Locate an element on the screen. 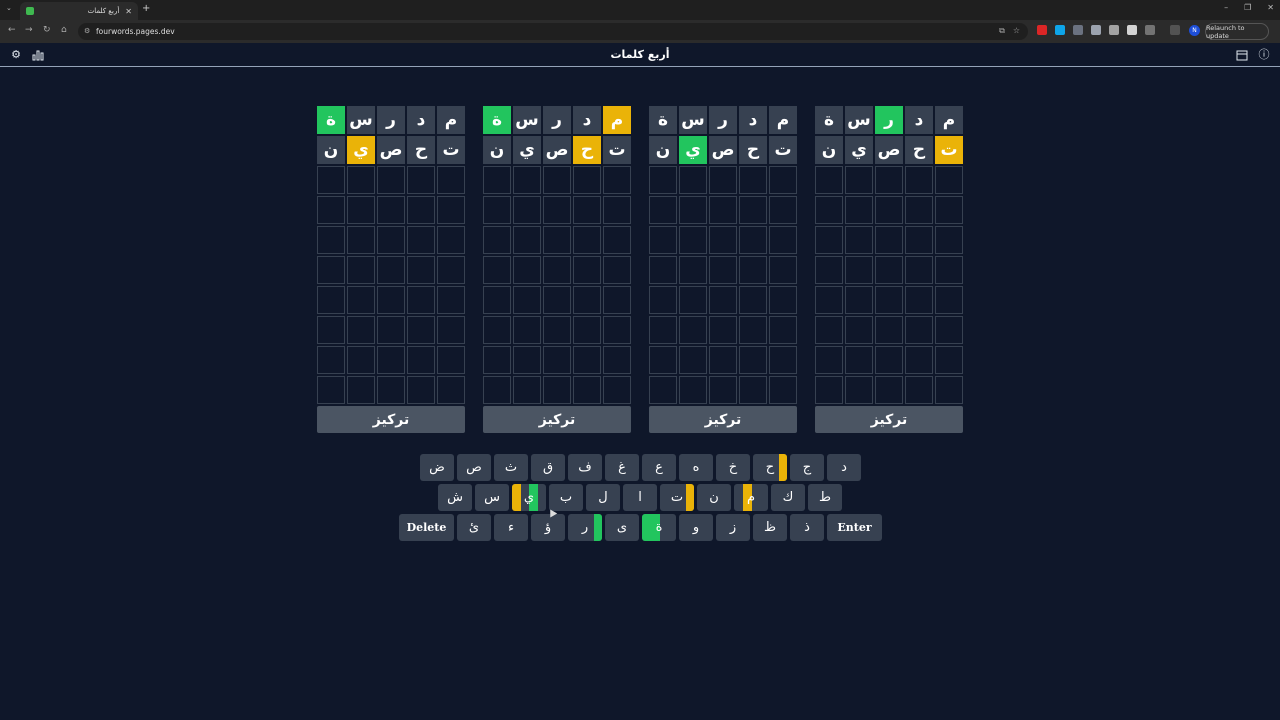 This screenshot has width=1280, height=720. letter-key: خ is located at coordinates (733, 467).